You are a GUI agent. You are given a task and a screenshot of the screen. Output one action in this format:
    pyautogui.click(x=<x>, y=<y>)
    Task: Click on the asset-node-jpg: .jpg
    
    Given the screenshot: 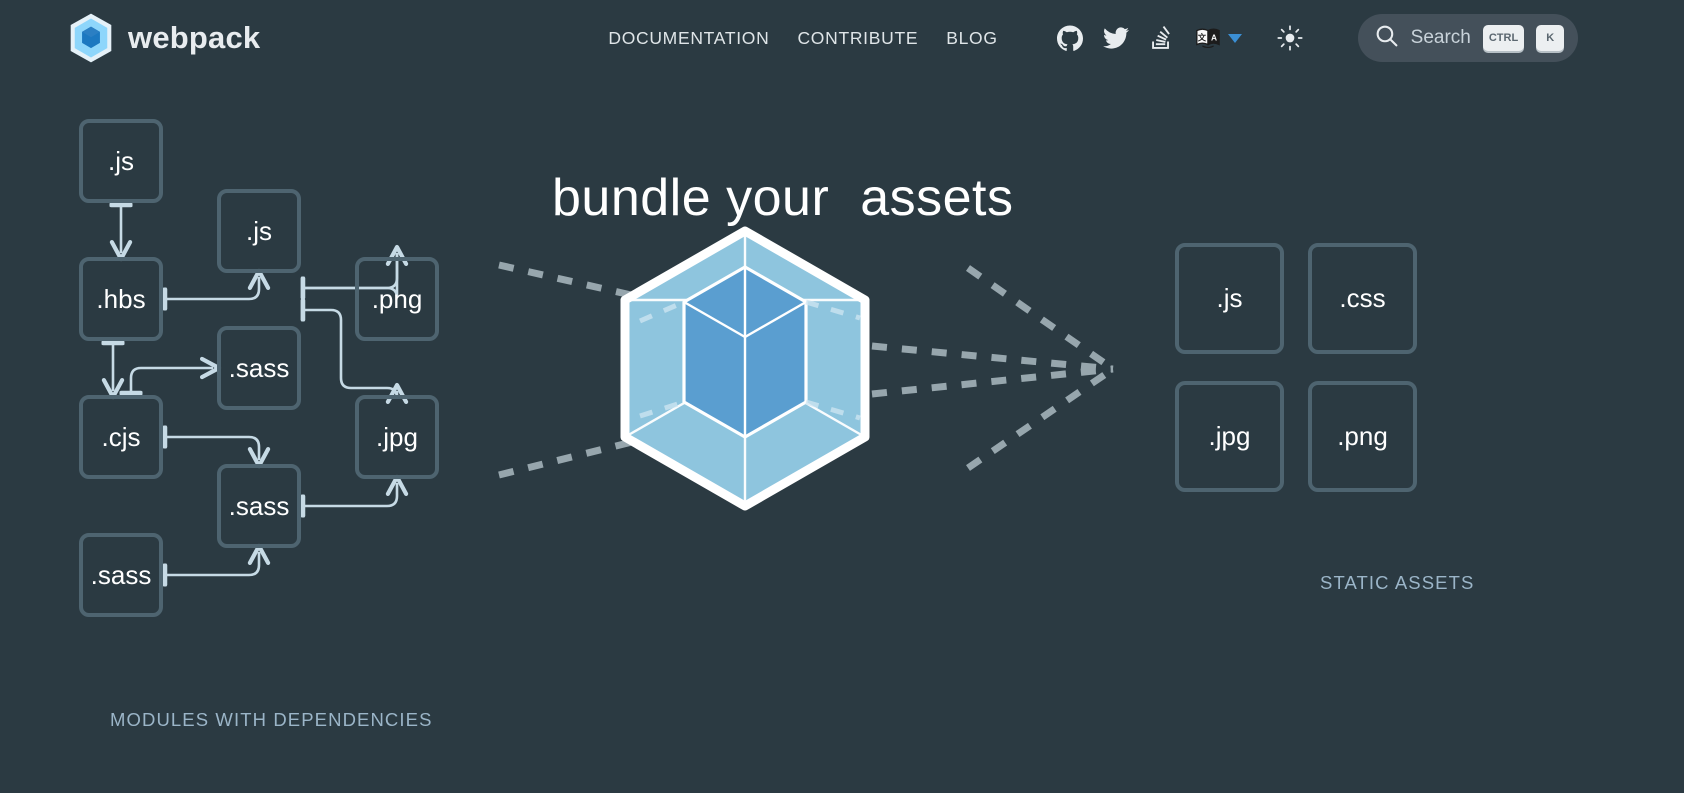 What is the action you would take?
    pyautogui.click(x=1229, y=436)
    